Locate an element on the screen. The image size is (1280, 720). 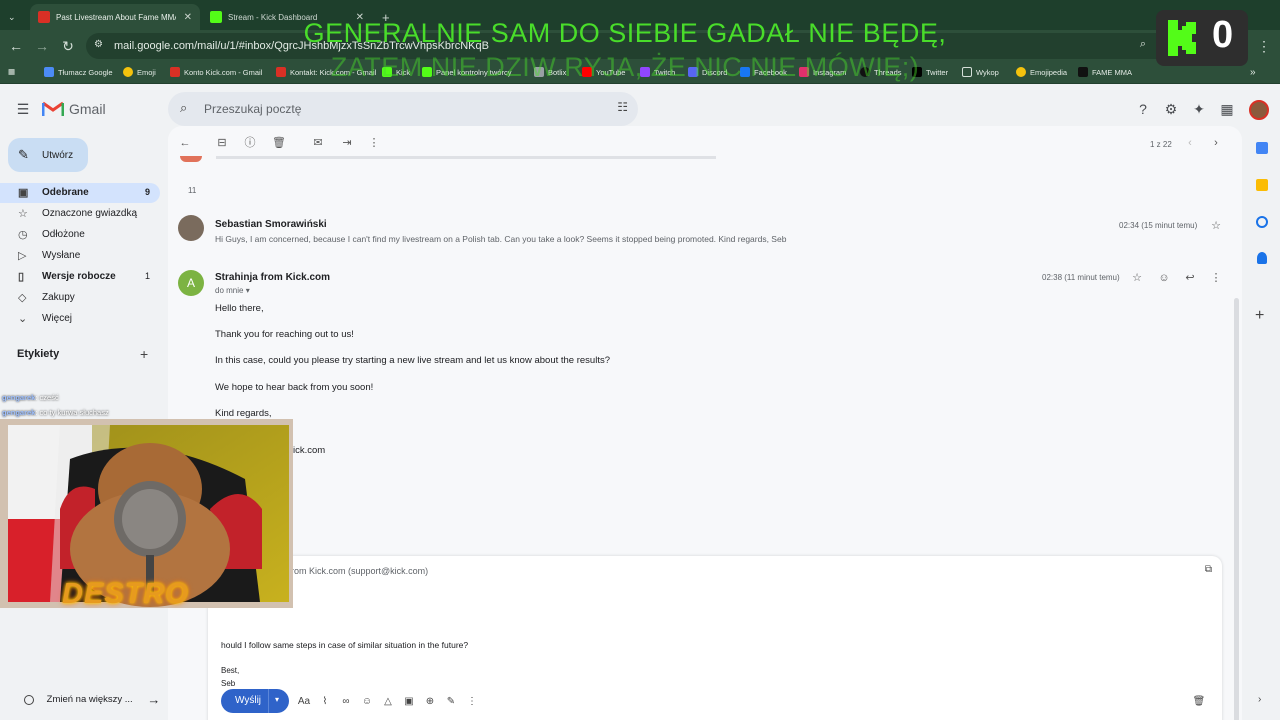
report-spam-icon: ⓘ is located at coordinates (250, 143).